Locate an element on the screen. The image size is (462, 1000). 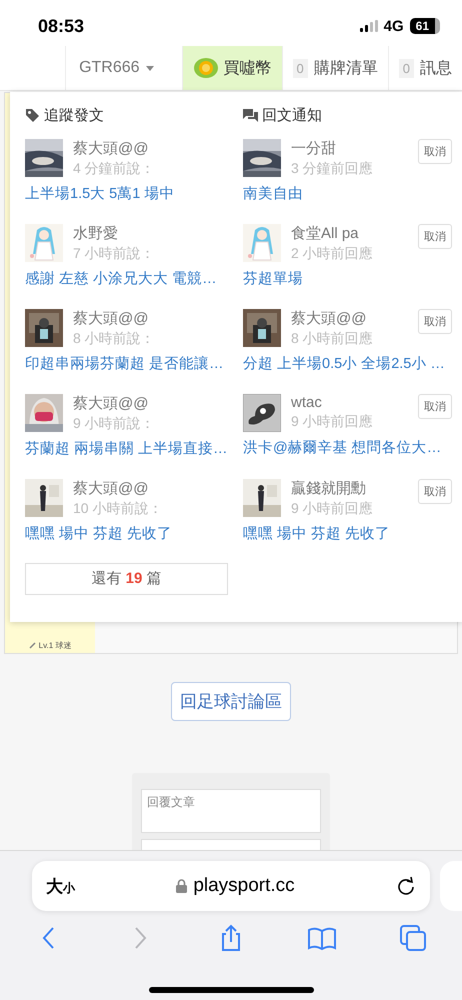
author-name: wtac is located at coordinates (354, 402).